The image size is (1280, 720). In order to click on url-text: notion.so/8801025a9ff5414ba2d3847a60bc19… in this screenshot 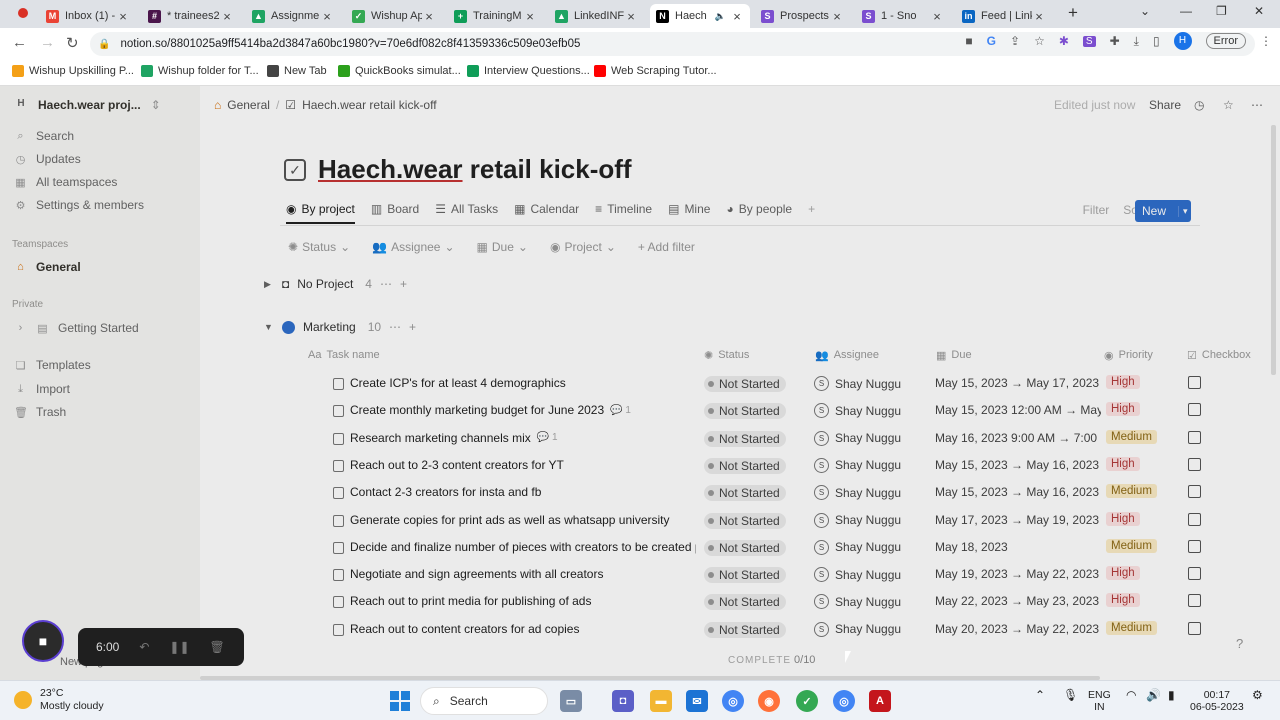, I will do `click(350, 44)`.